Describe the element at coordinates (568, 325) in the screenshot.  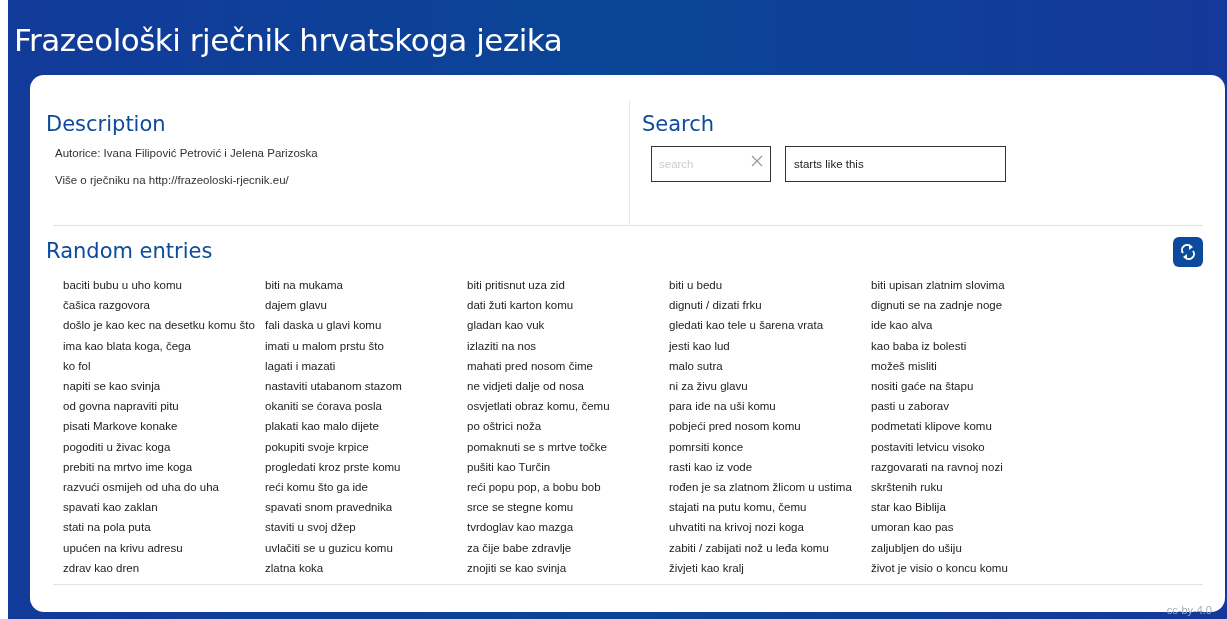
I see `entry-link: gladan kao vuk` at that location.